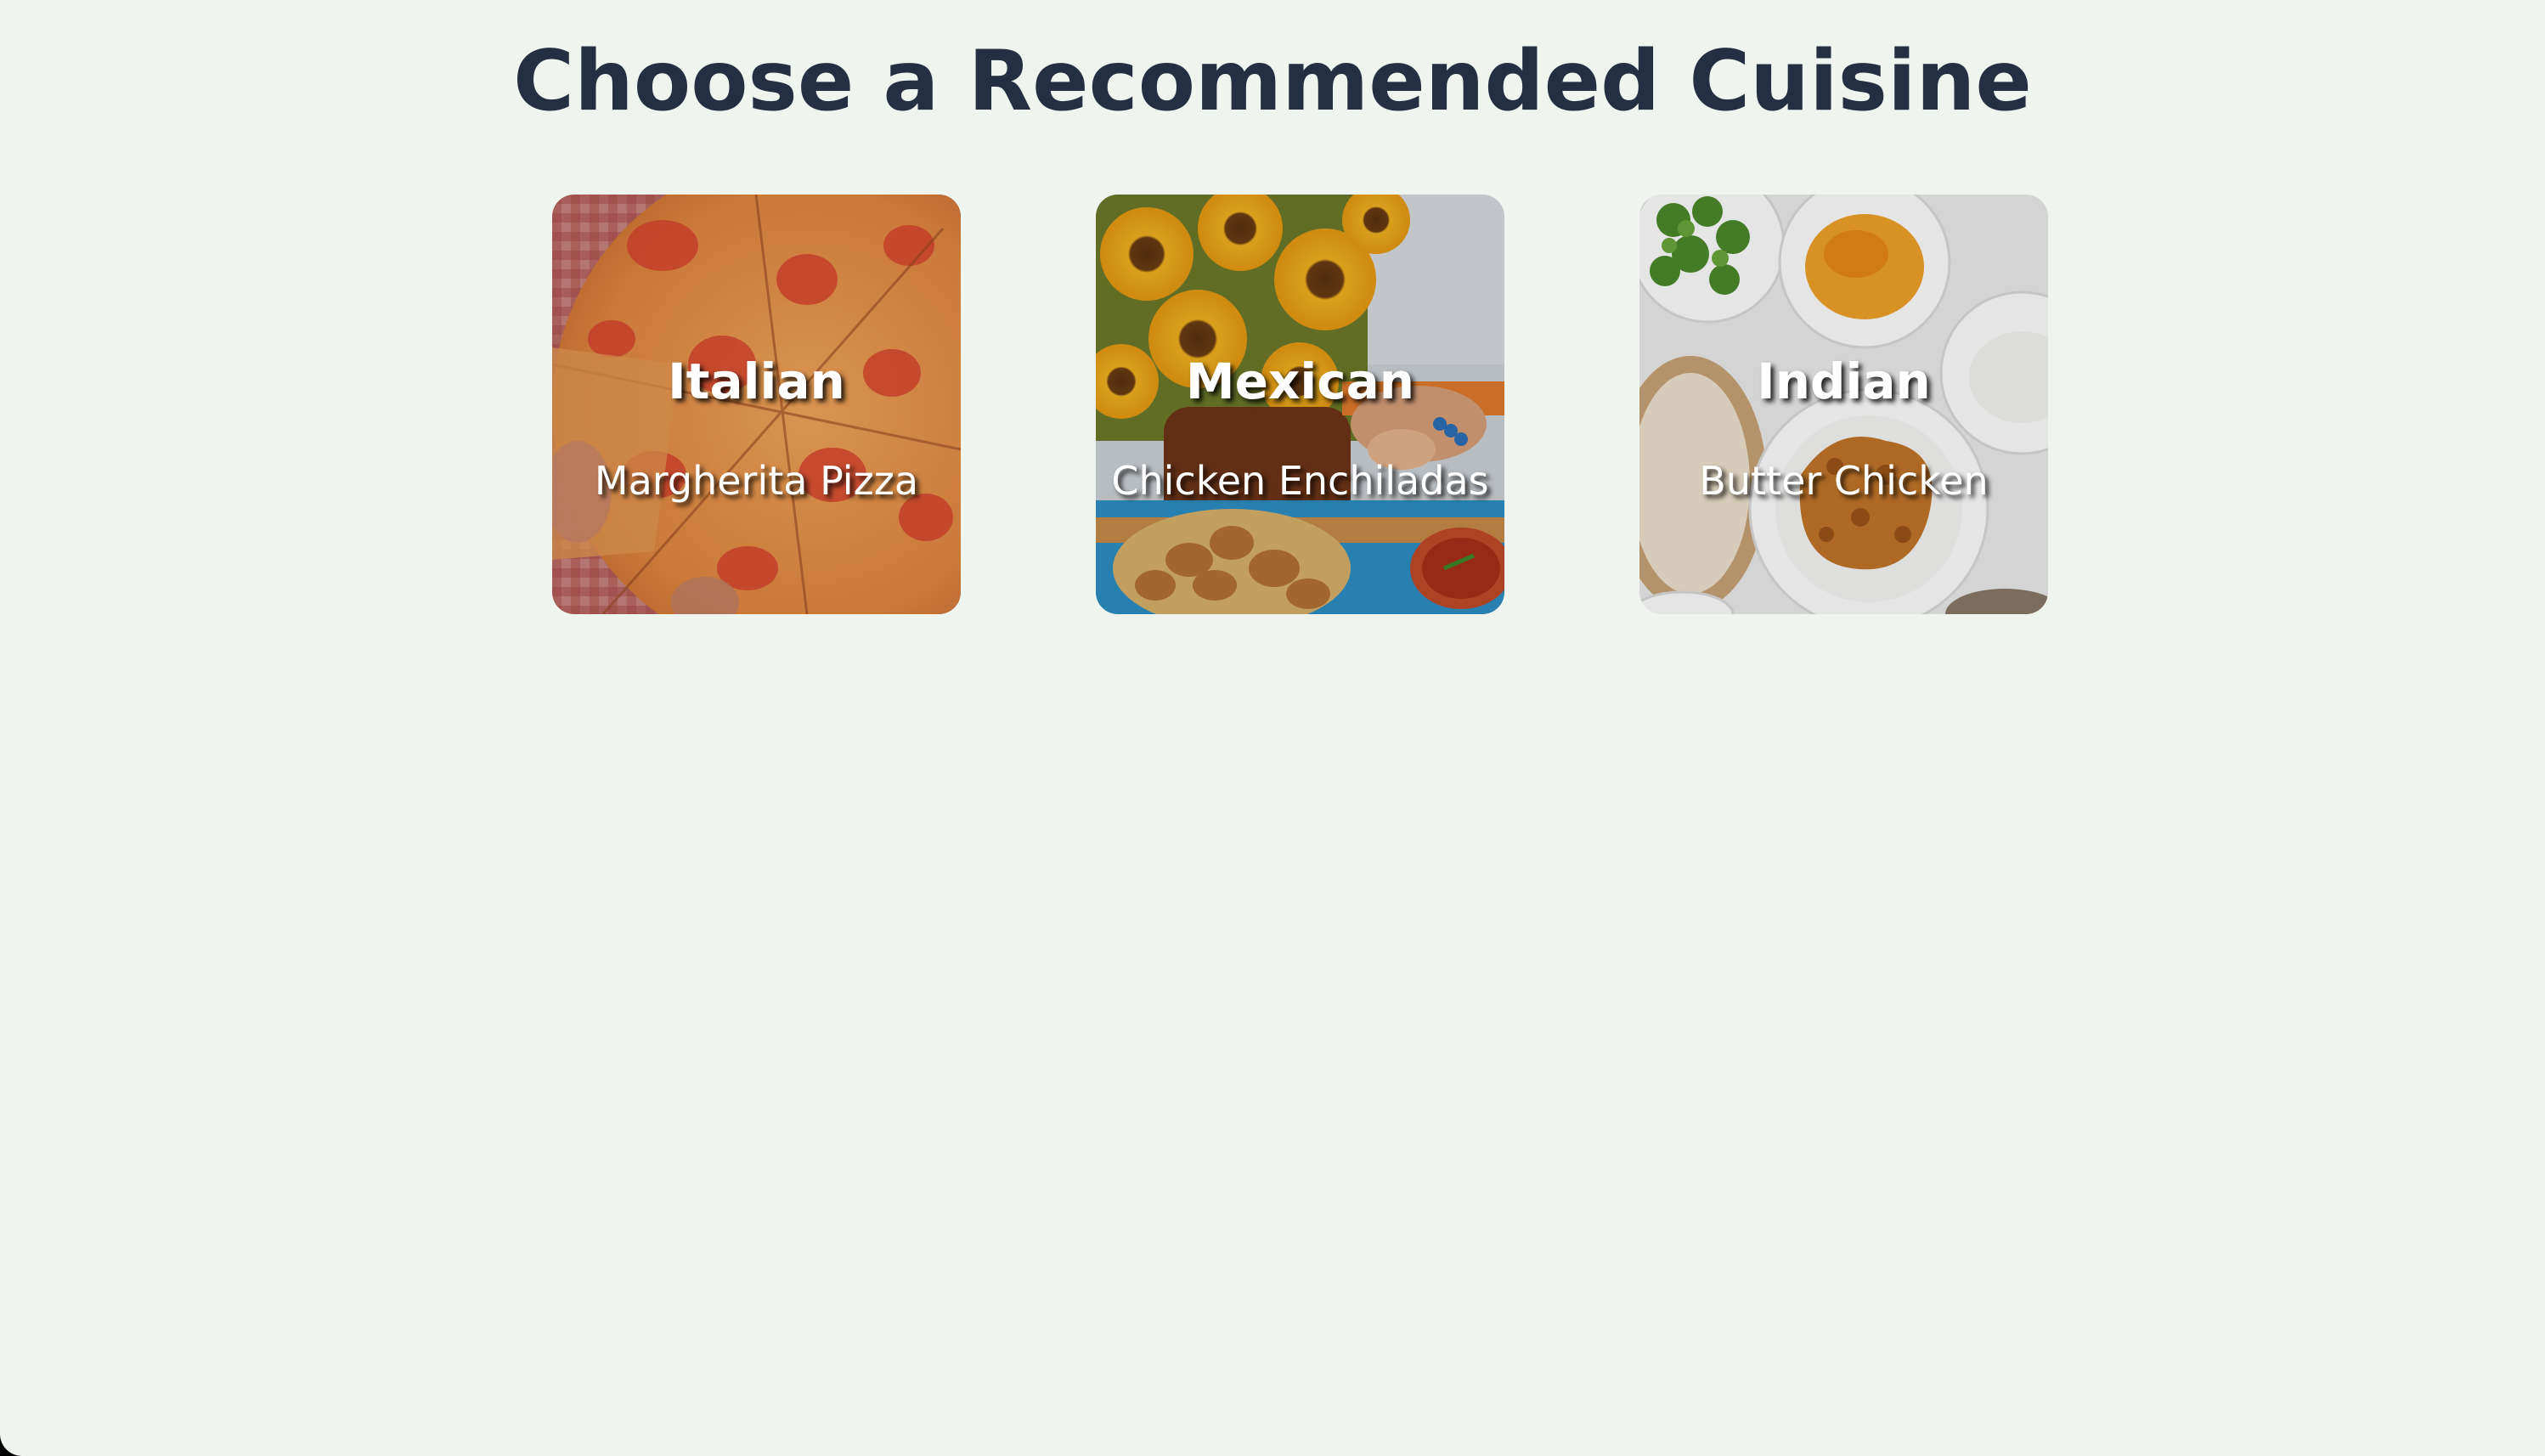  Describe the element at coordinates (1844, 382) in the screenshot. I see `cuisine-label: Indian` at that location.